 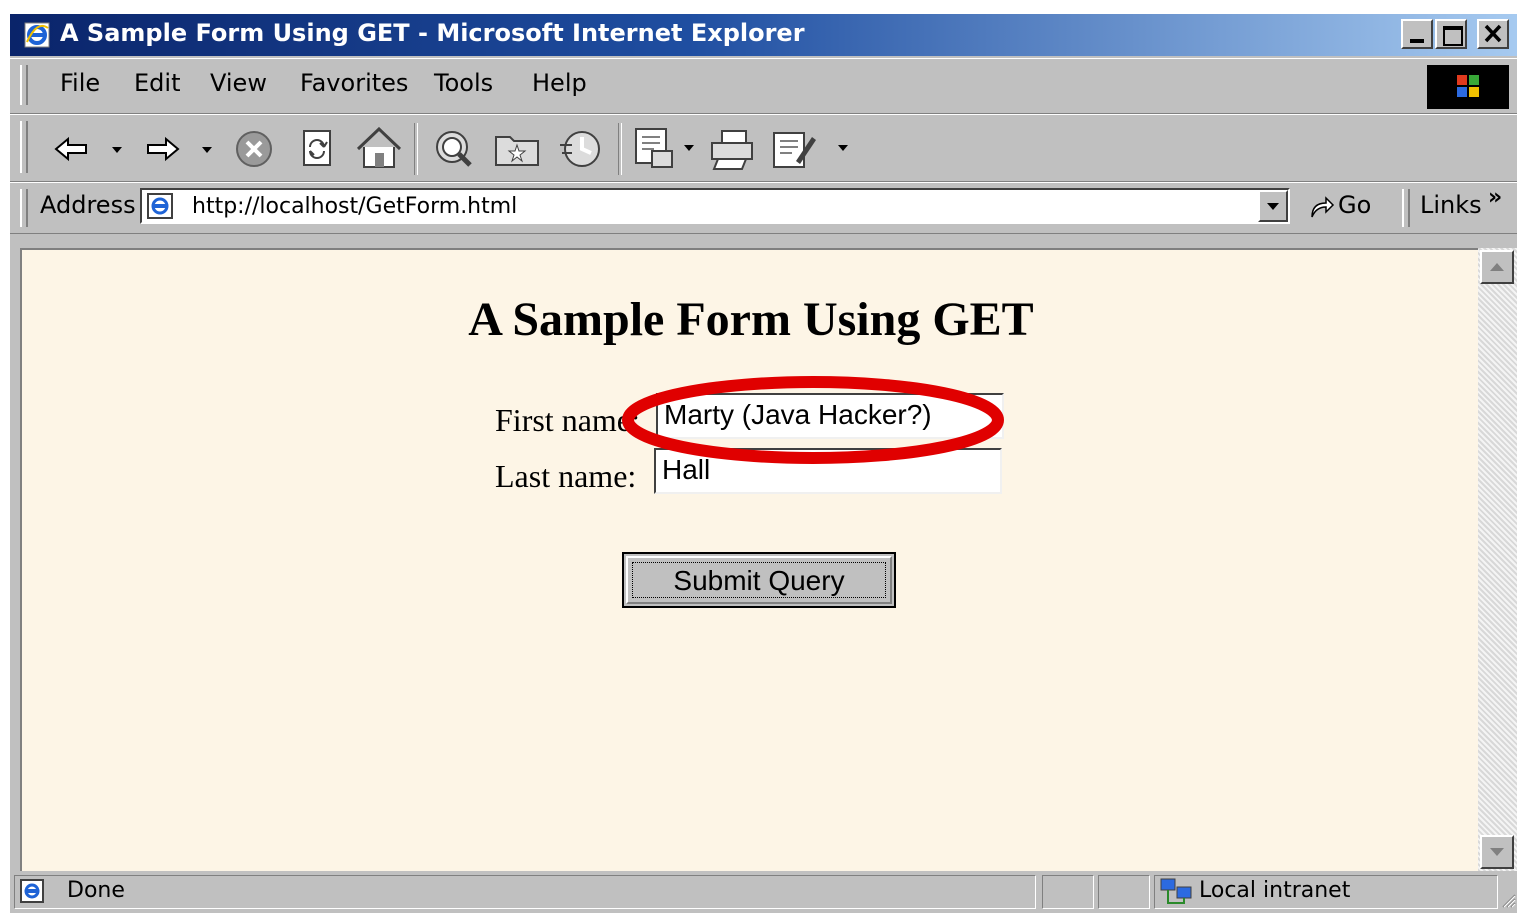 I want to click on menu-view: View, so click(x=238, y=83).